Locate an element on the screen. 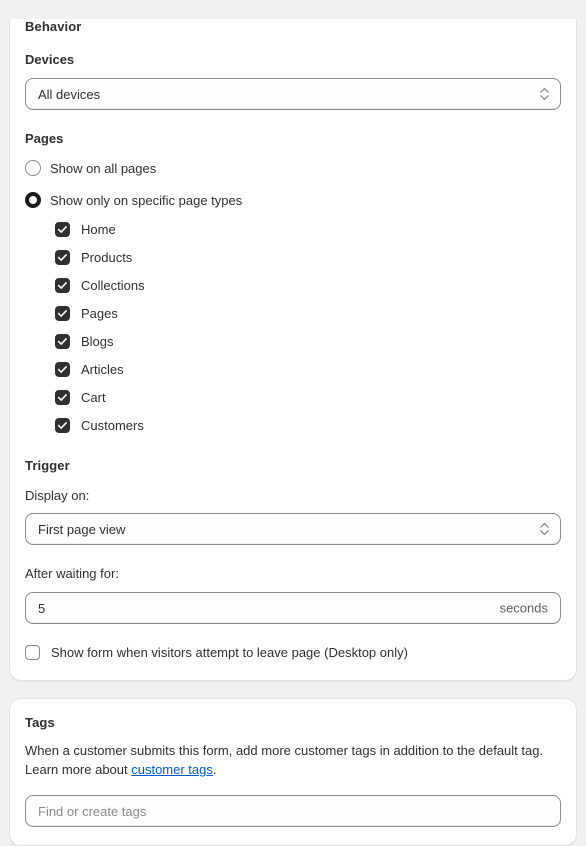  radio-icon-unselected is located at coordinates (33, 168).